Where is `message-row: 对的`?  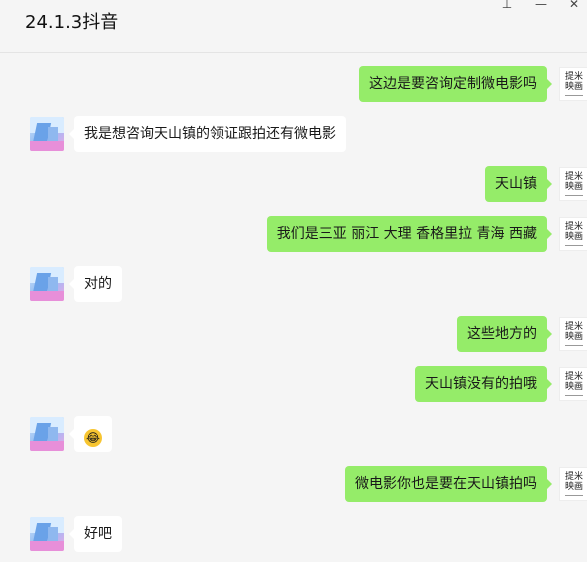 message-row: 对的 is located at coordinates (293, 286).